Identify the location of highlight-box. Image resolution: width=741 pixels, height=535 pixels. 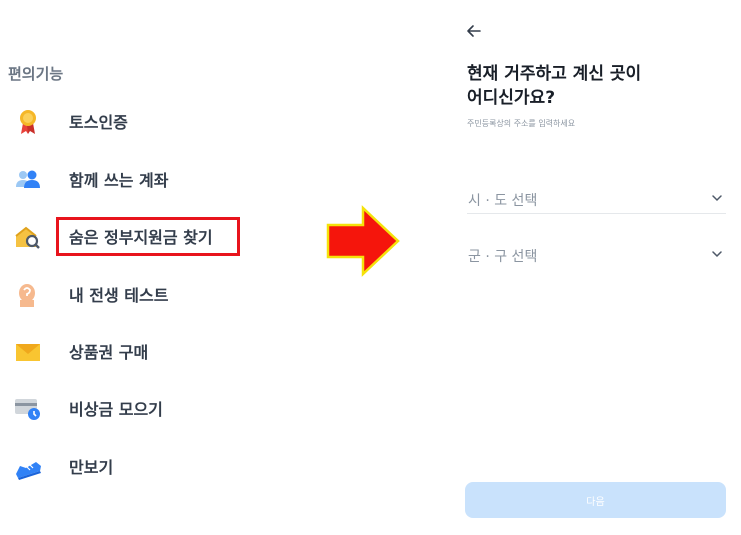
(148, 236).